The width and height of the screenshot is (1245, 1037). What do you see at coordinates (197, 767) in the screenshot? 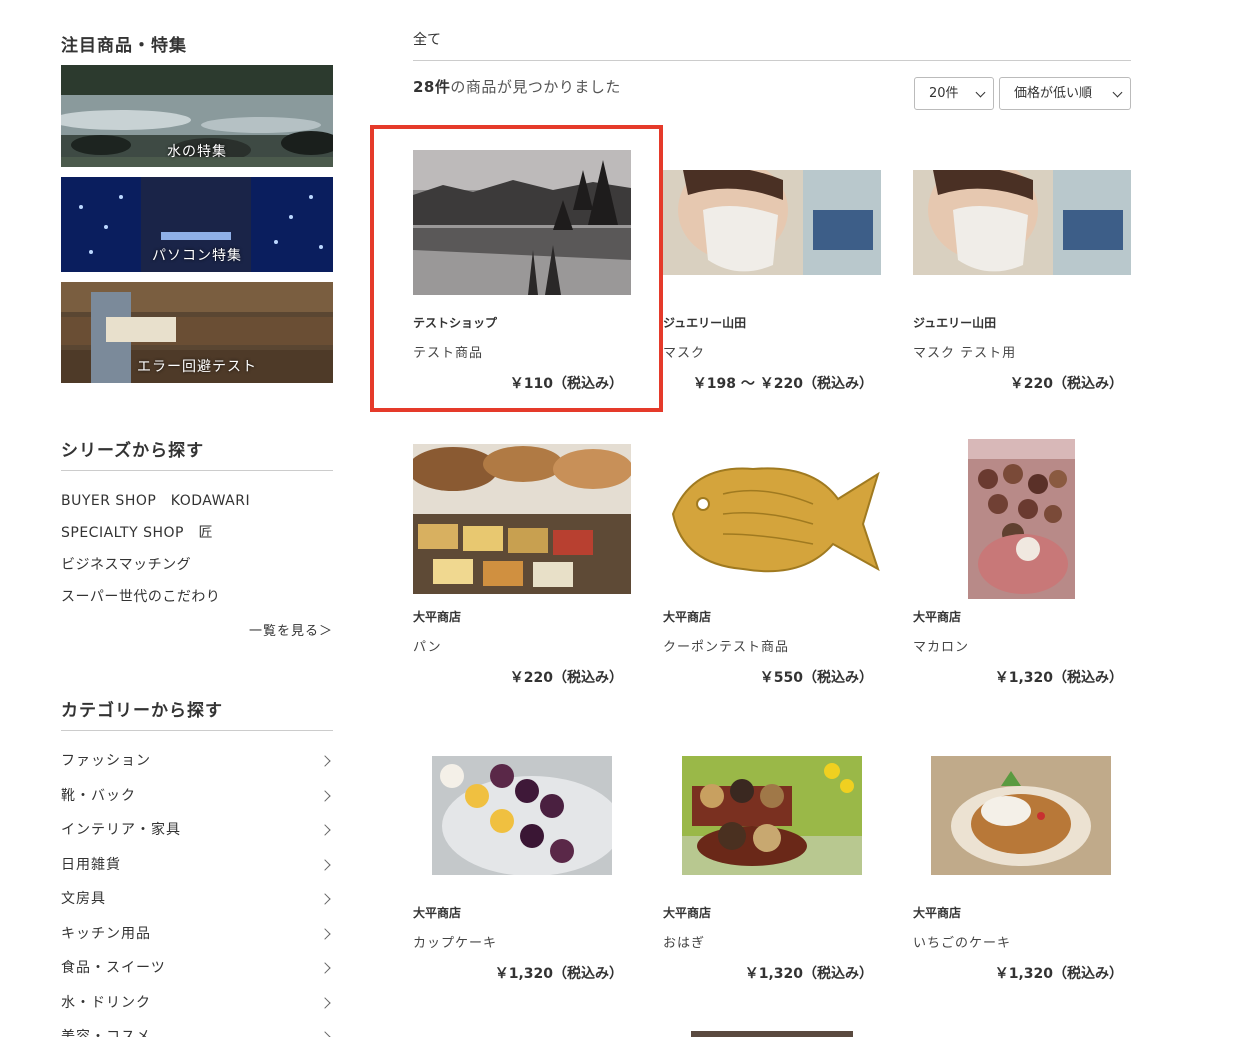
I see `category-item: ファッション` at bounding box center [197, 767].